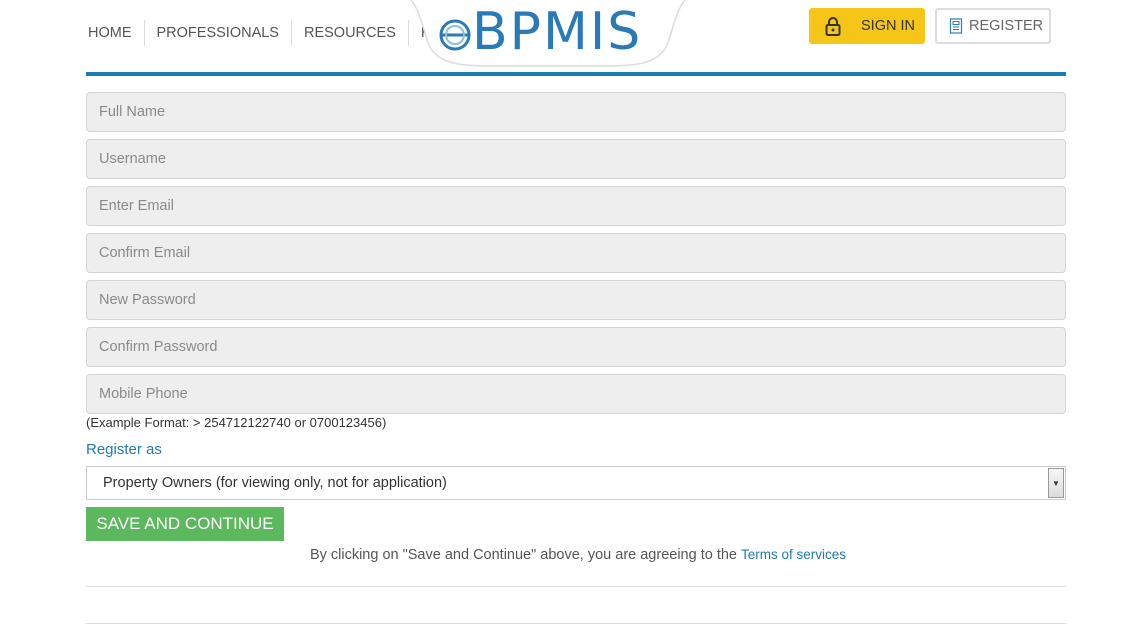  Describe the element at coordinates (793, 554) in the screenshot. I see `terms-of-service-link: Terms of services` at that location.